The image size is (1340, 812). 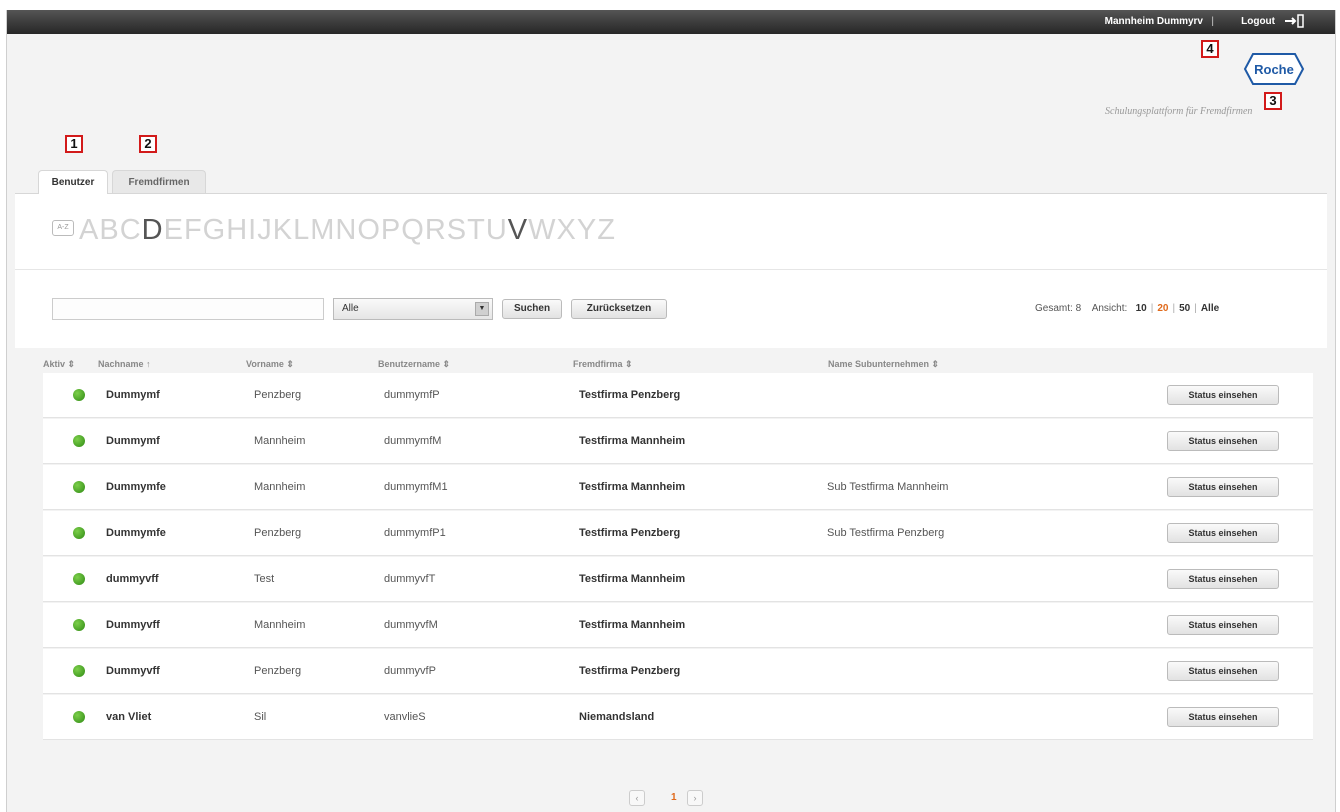 I want to click on view-option-alle: Alle, so click(x=1210, y=308).